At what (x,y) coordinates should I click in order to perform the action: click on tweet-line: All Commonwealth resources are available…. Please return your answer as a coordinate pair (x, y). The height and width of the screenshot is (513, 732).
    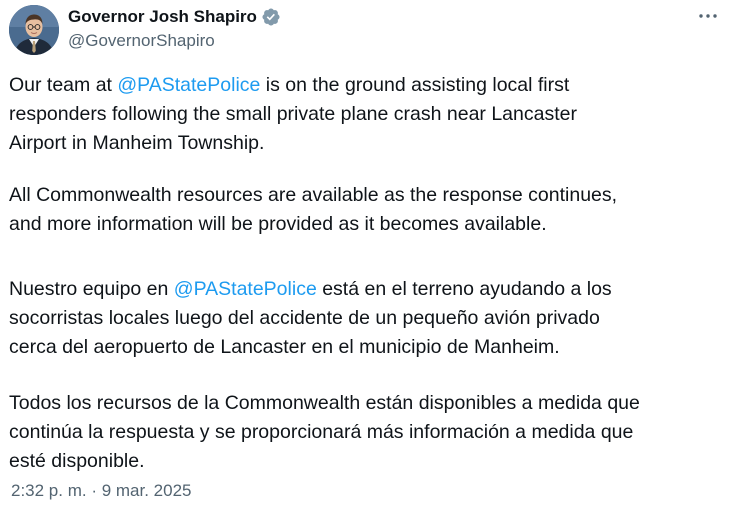
    Looking at the image, I should click on (313, 195).